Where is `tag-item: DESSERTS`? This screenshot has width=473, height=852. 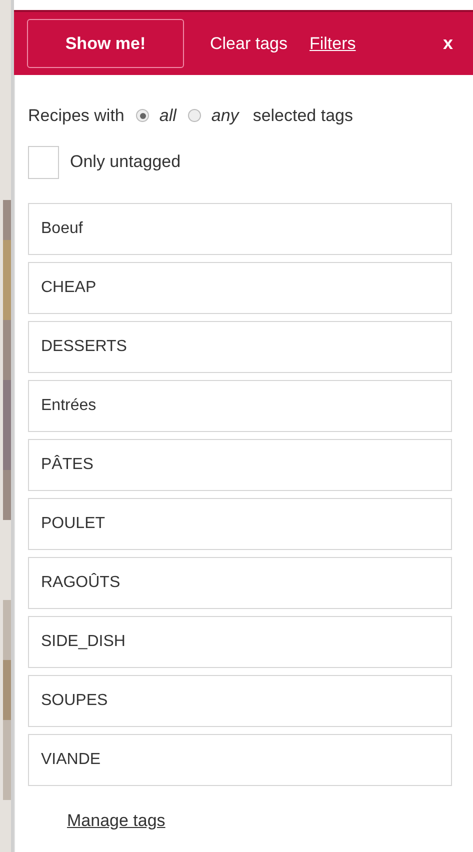 tag-item: DESSERTS is located at coordinates (240, 346).